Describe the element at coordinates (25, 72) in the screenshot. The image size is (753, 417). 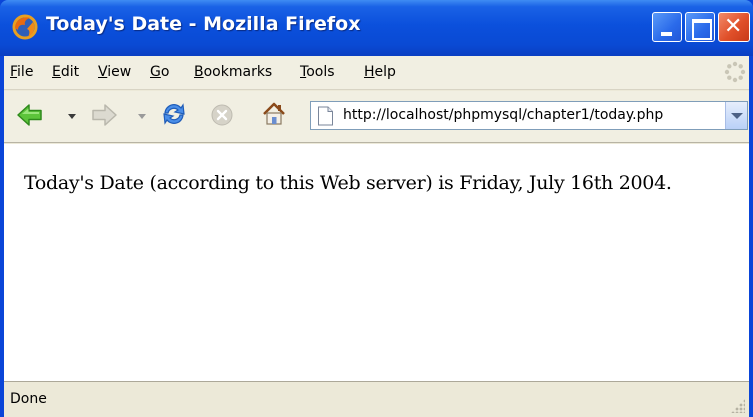
I see `menu-file-rest: ile` at that location.